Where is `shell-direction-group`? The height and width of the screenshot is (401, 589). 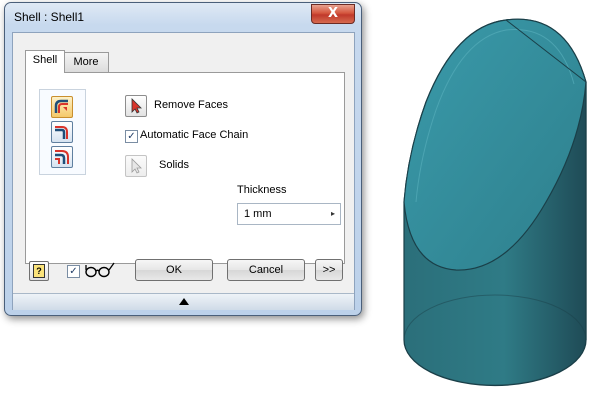
shell-direction-group is located at coordinates (62, 132).